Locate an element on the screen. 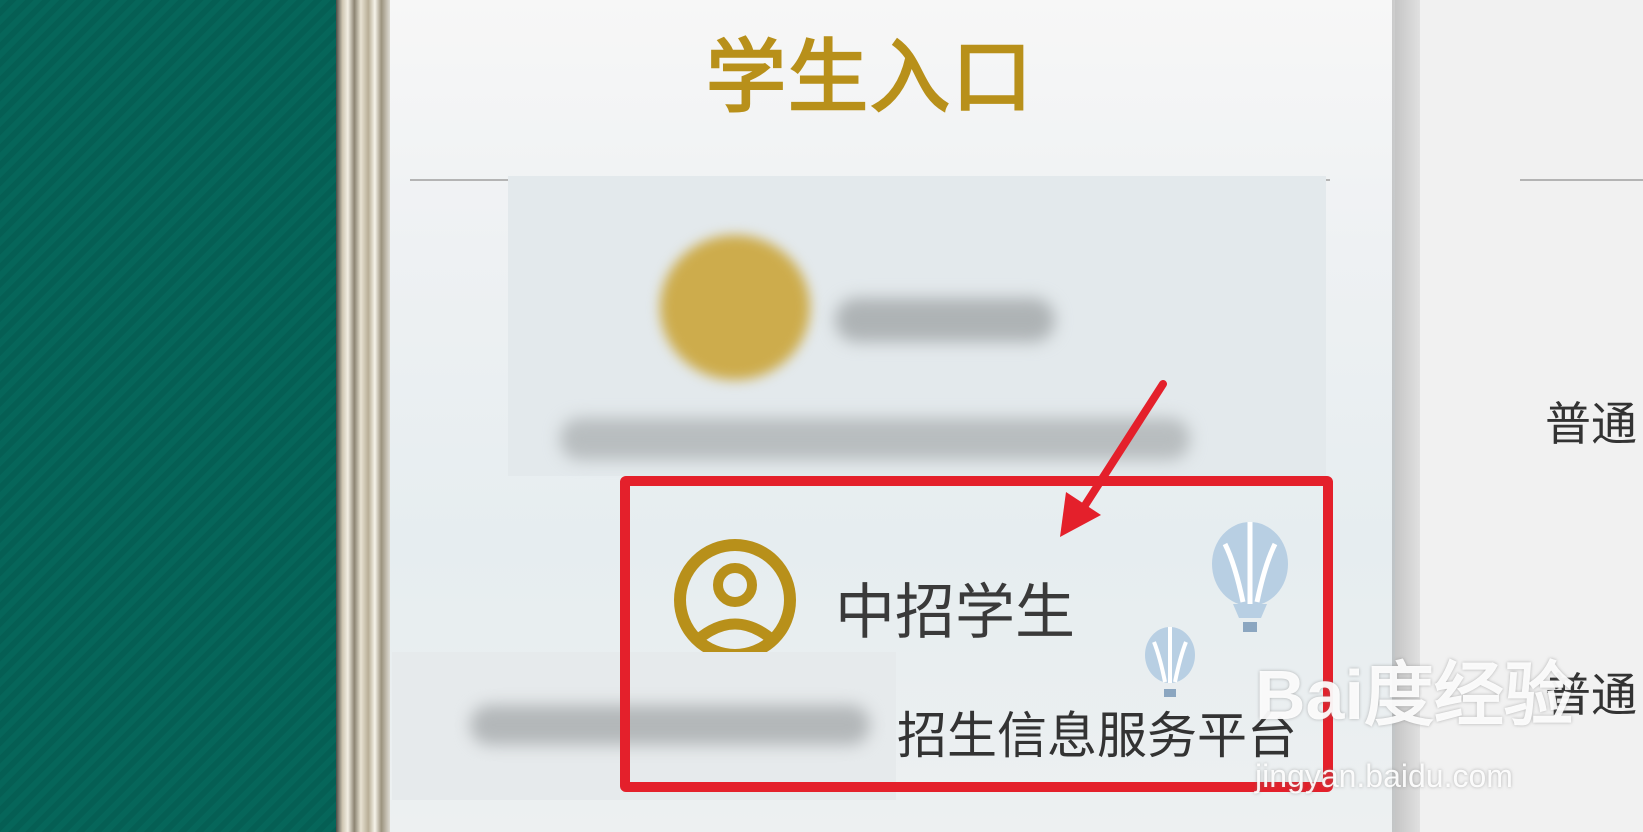  right-panel-item: 普通 is located at coordinates (1591, 424).